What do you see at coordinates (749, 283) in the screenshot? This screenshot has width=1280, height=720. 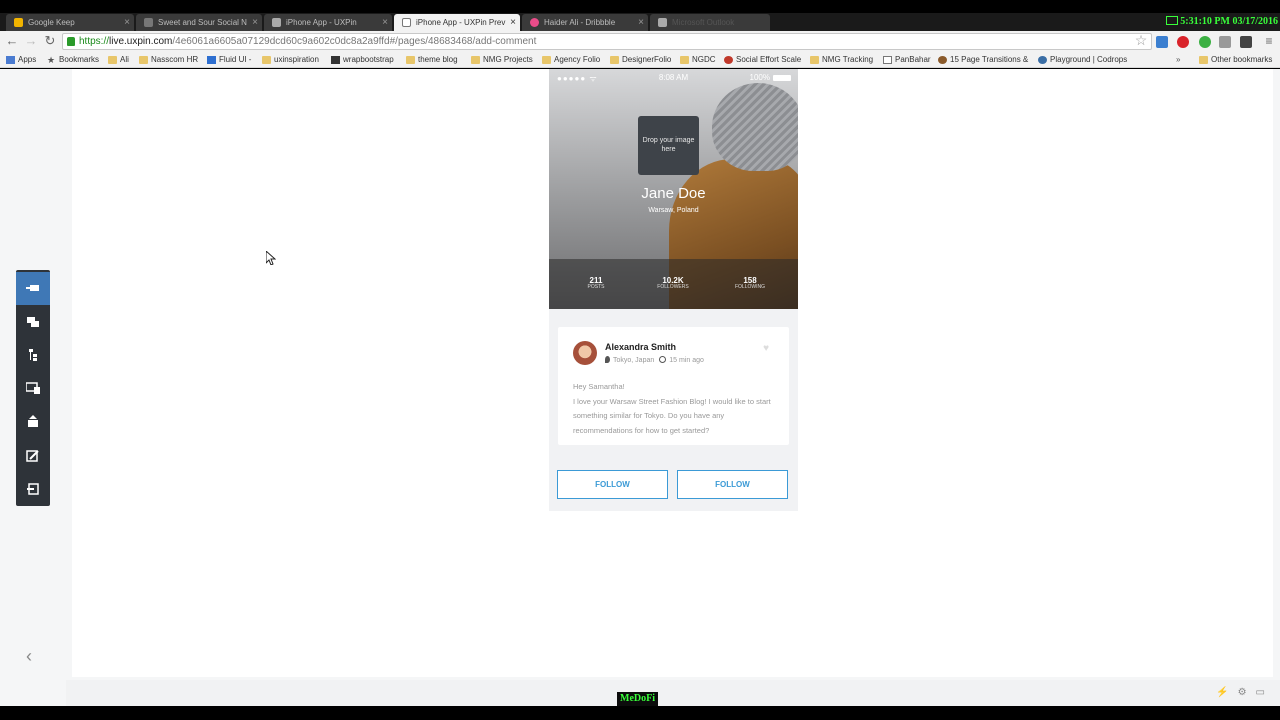 I see `stat-following: 158 FOLLOWING` at bounding box center [749, 283].